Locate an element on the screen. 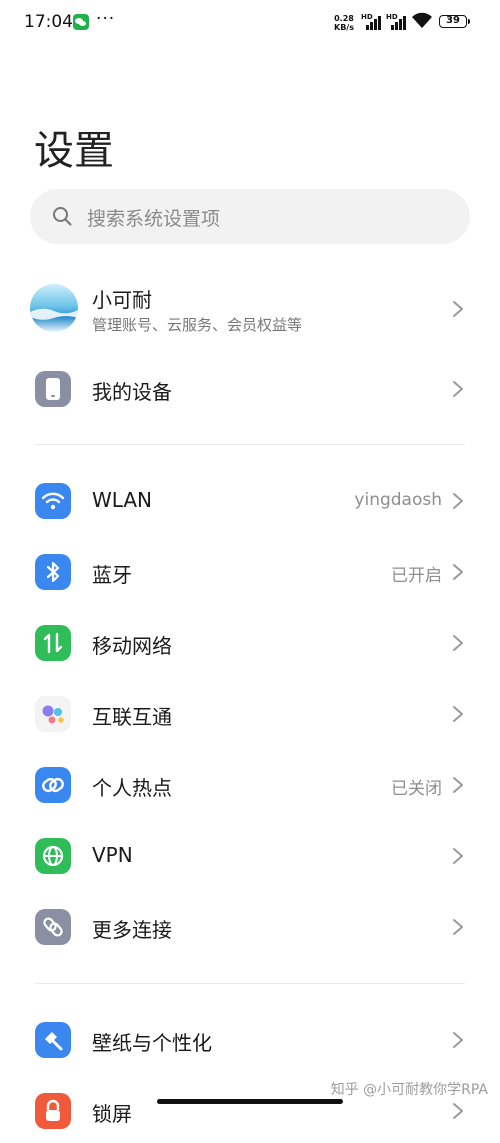 The image size is (500, 1143). link-icon is located at coordinates (53, 927).